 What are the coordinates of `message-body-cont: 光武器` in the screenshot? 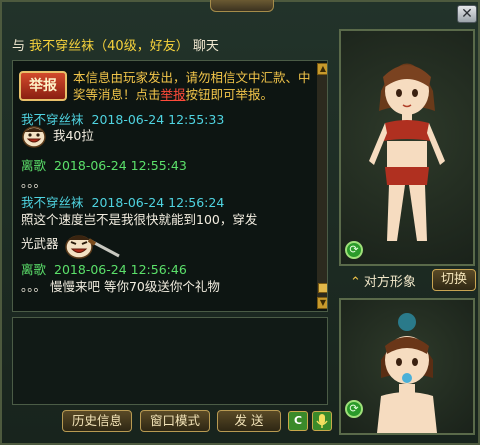 It's located at (72, 246).